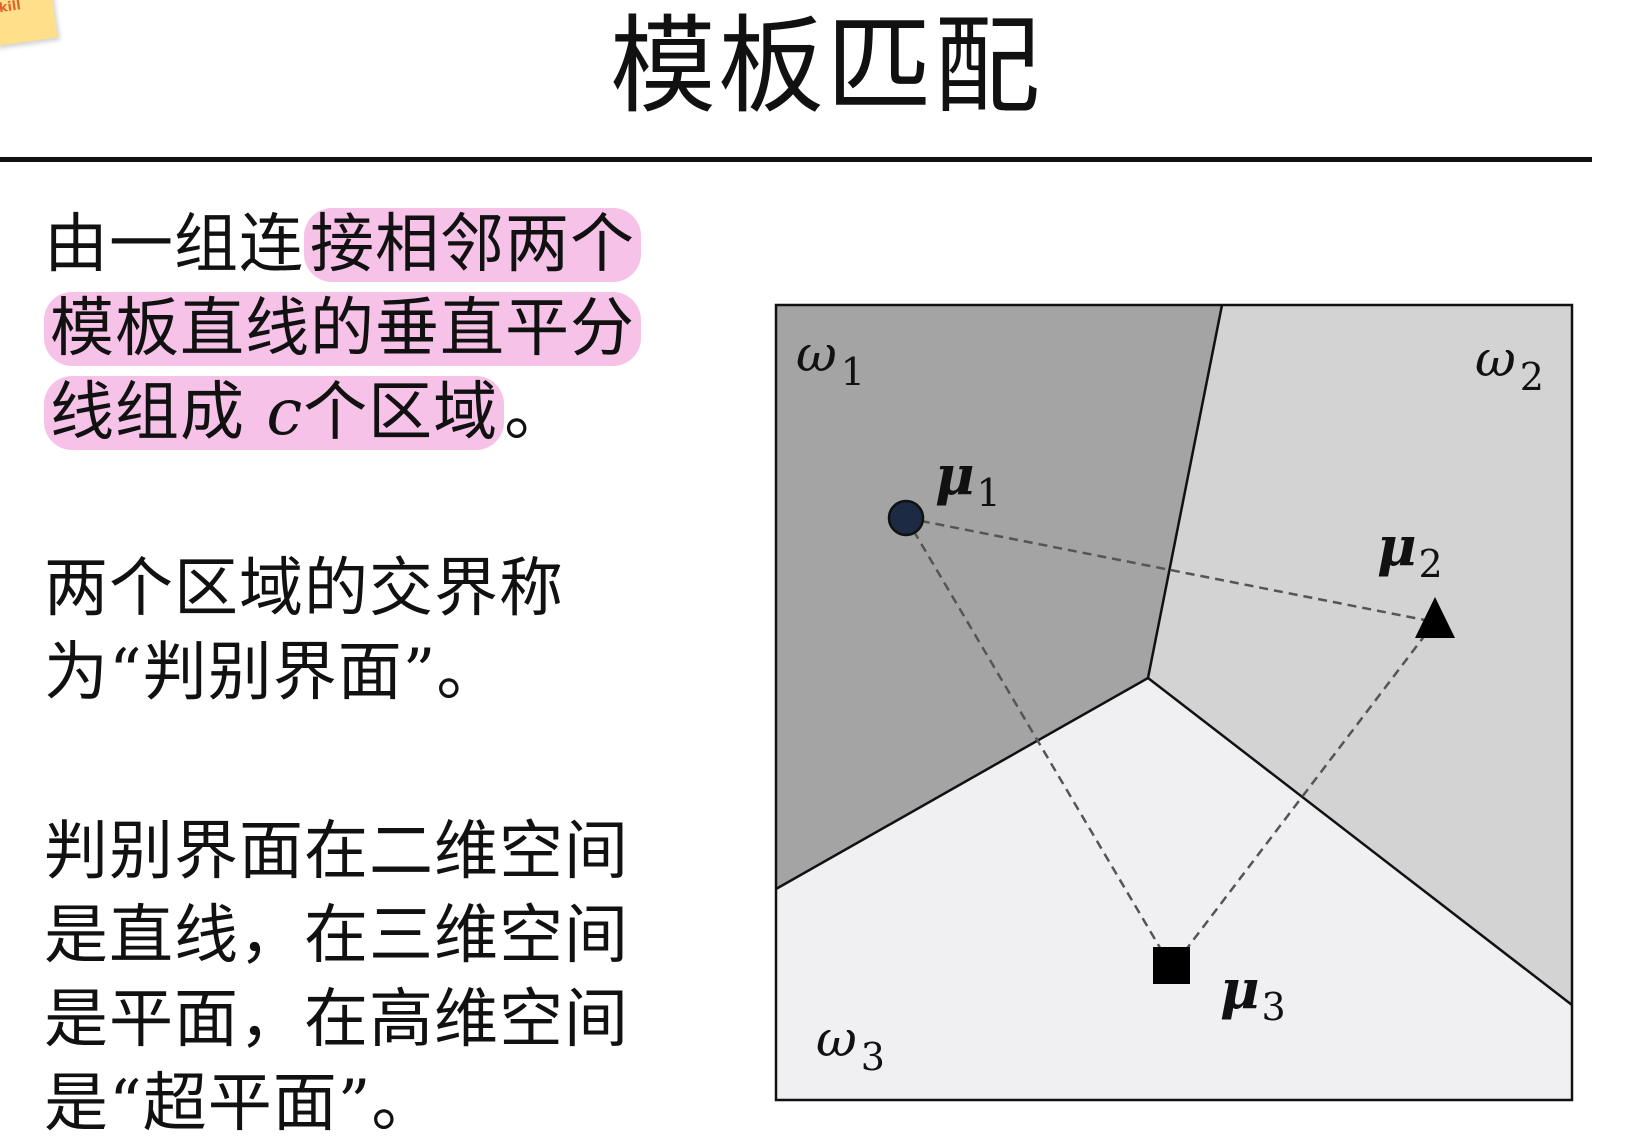 This screenshot has height=1148, width=1652. I want to click on template-mu3-square, so click(1171, 965).